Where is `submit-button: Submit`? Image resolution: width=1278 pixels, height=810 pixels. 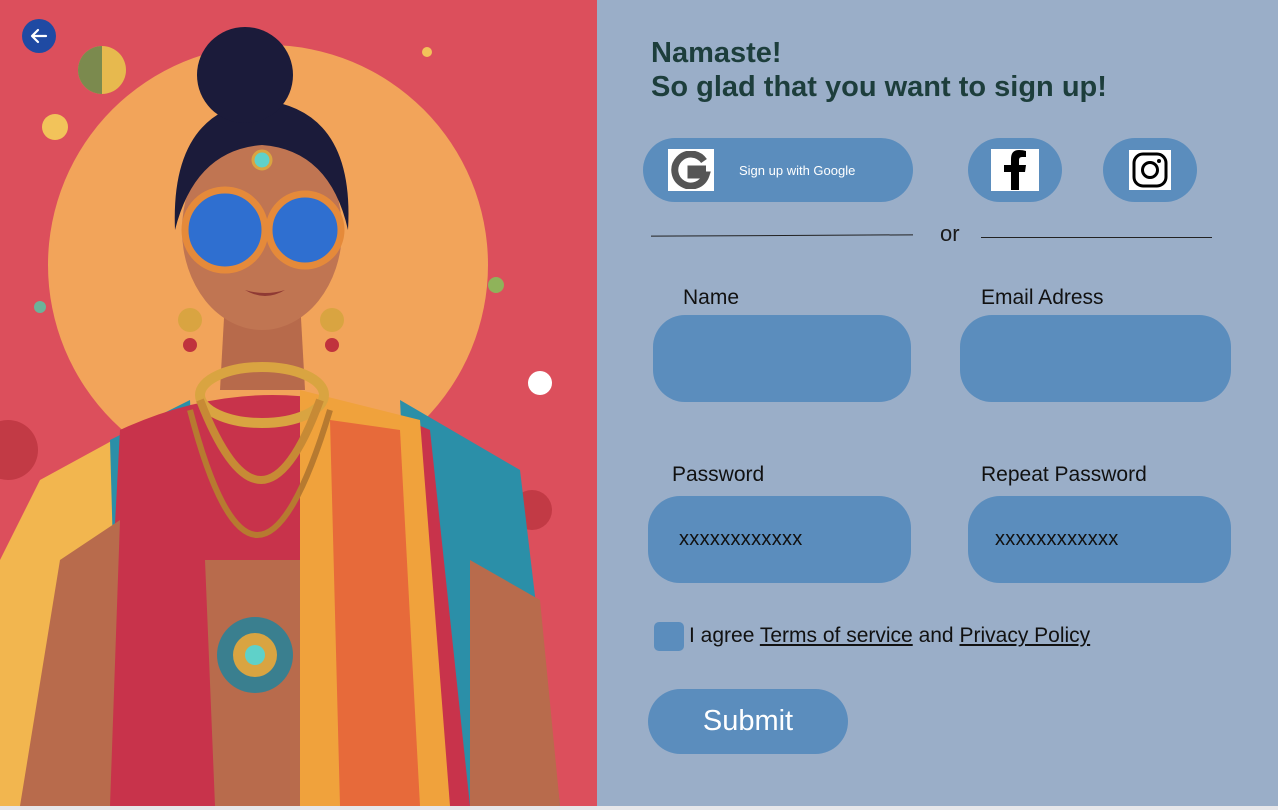 submit-button: Submit is located at coordinates (748, 721).